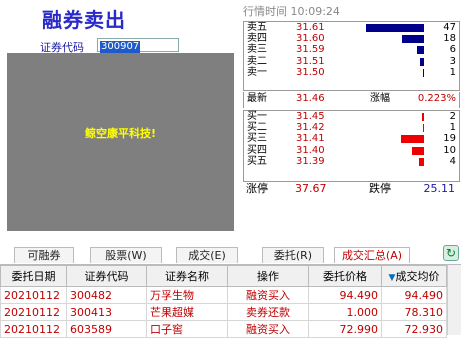 Image resolution: width=461 pixels, height=338 pixels. I want to click on tab-borrowable-securities: 可融券, so click(44, 255).